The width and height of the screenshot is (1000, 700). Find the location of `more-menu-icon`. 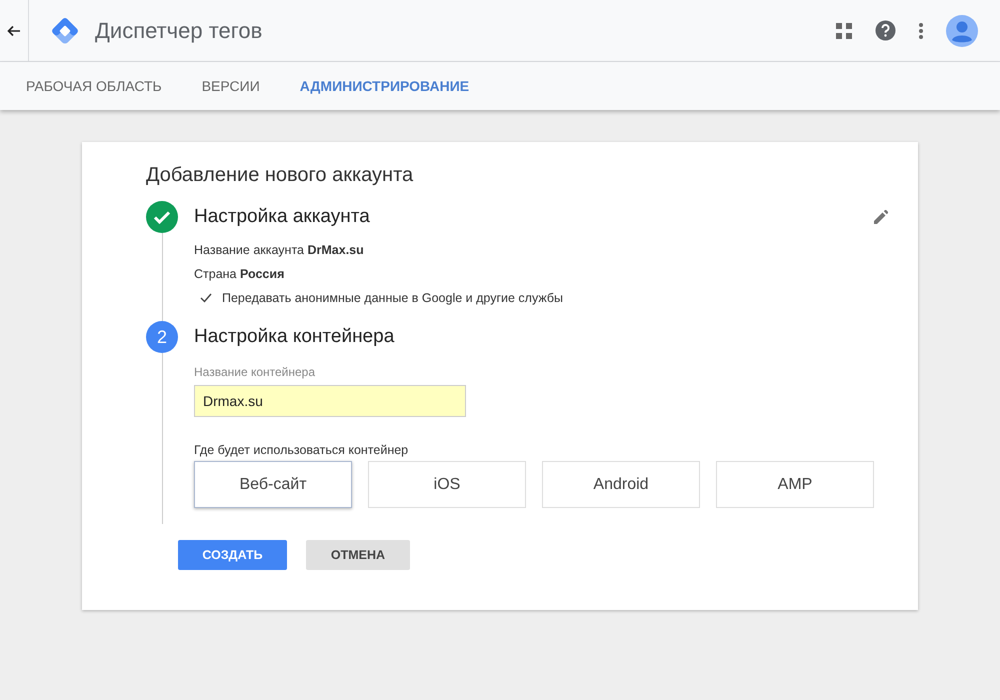

more-menu-icon is located at coordinates (921, 31).